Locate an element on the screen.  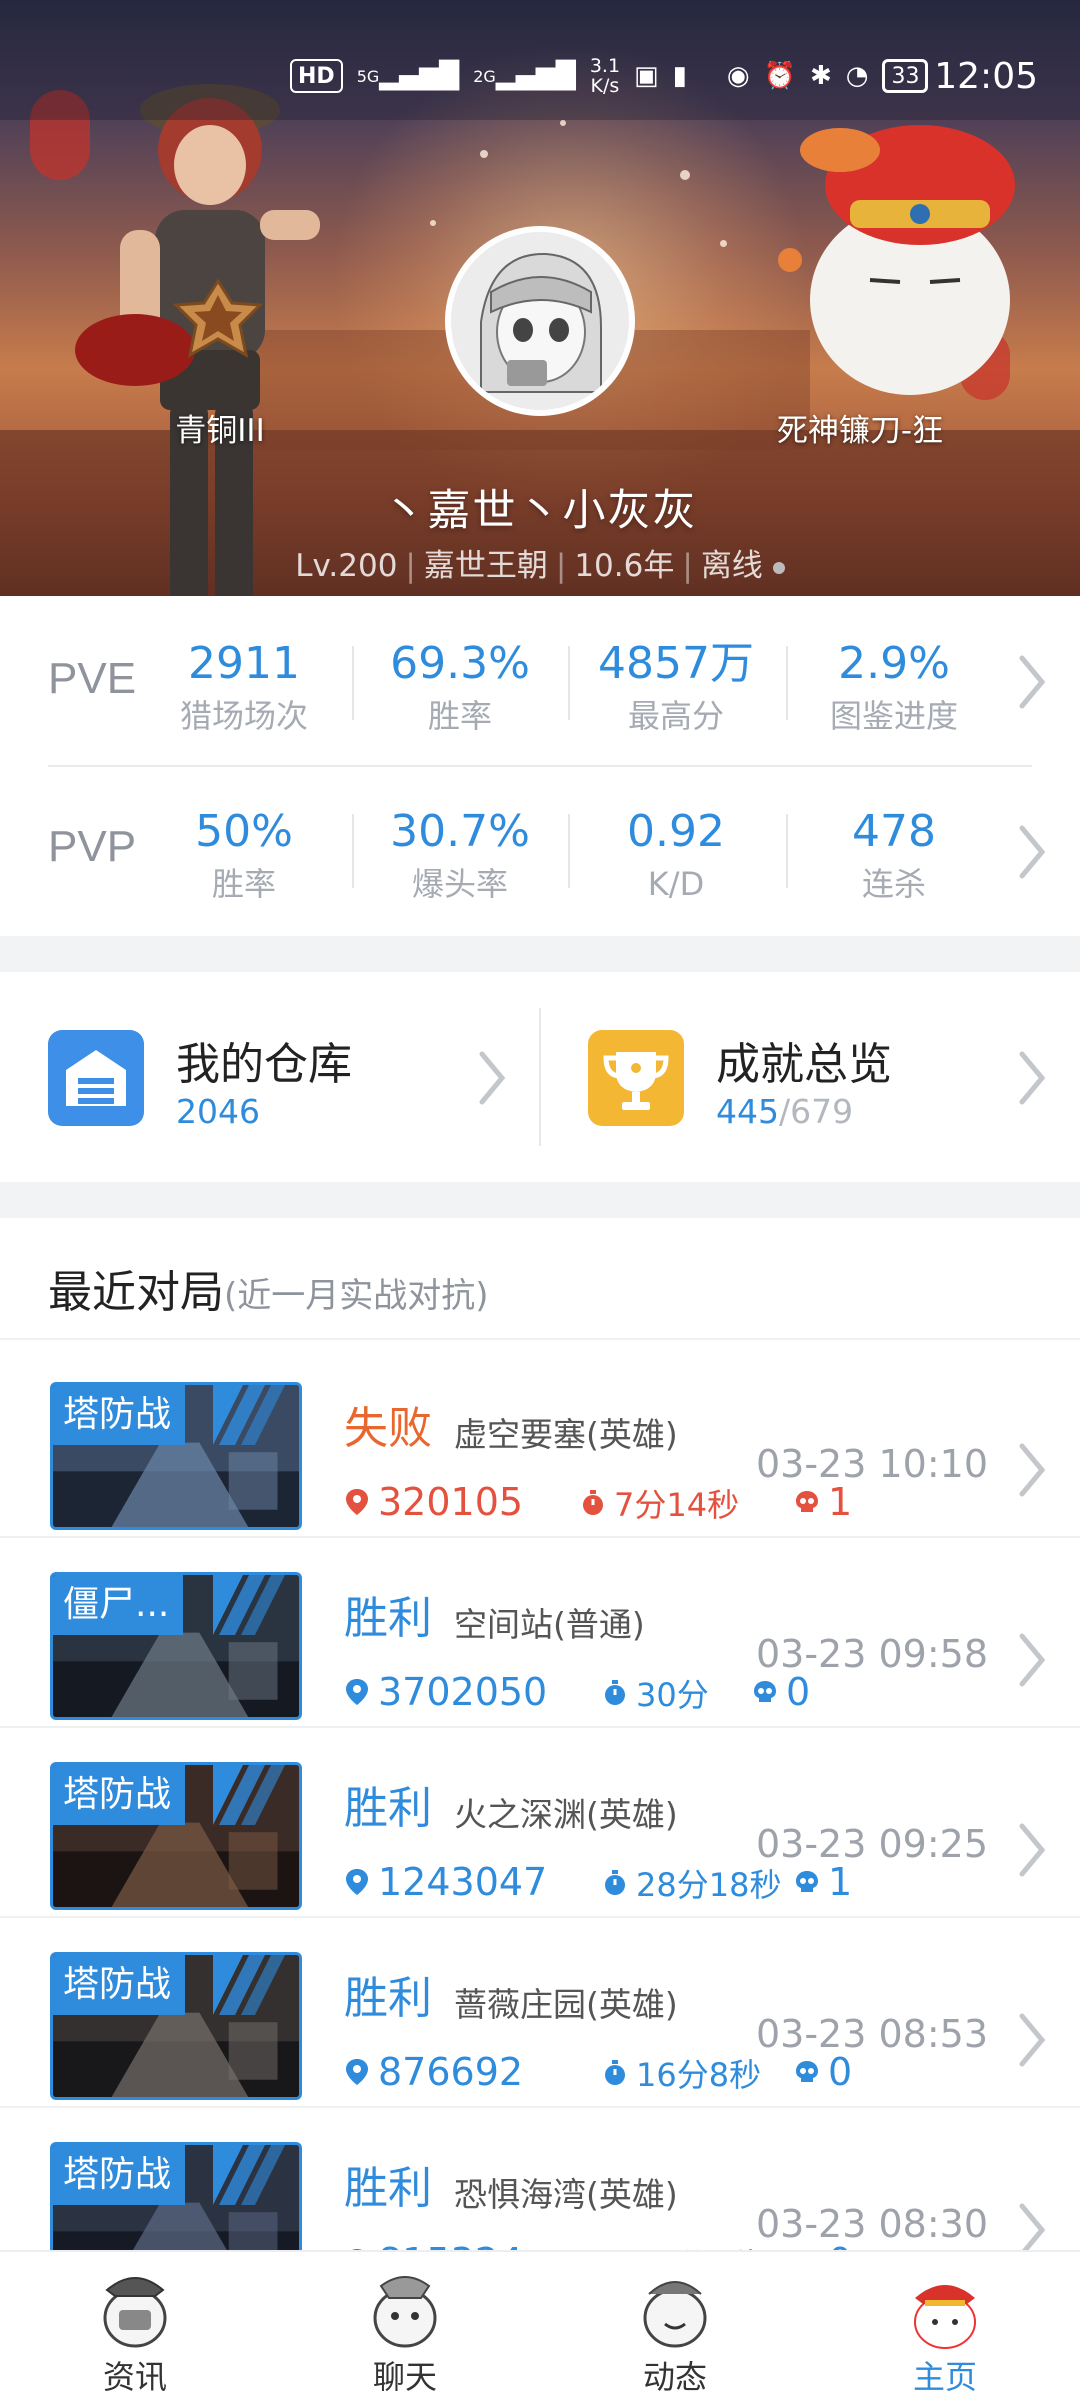
bottom-tab-bar: 资讯 聊天 动态 主页 is located at coordinates (540, 2325).